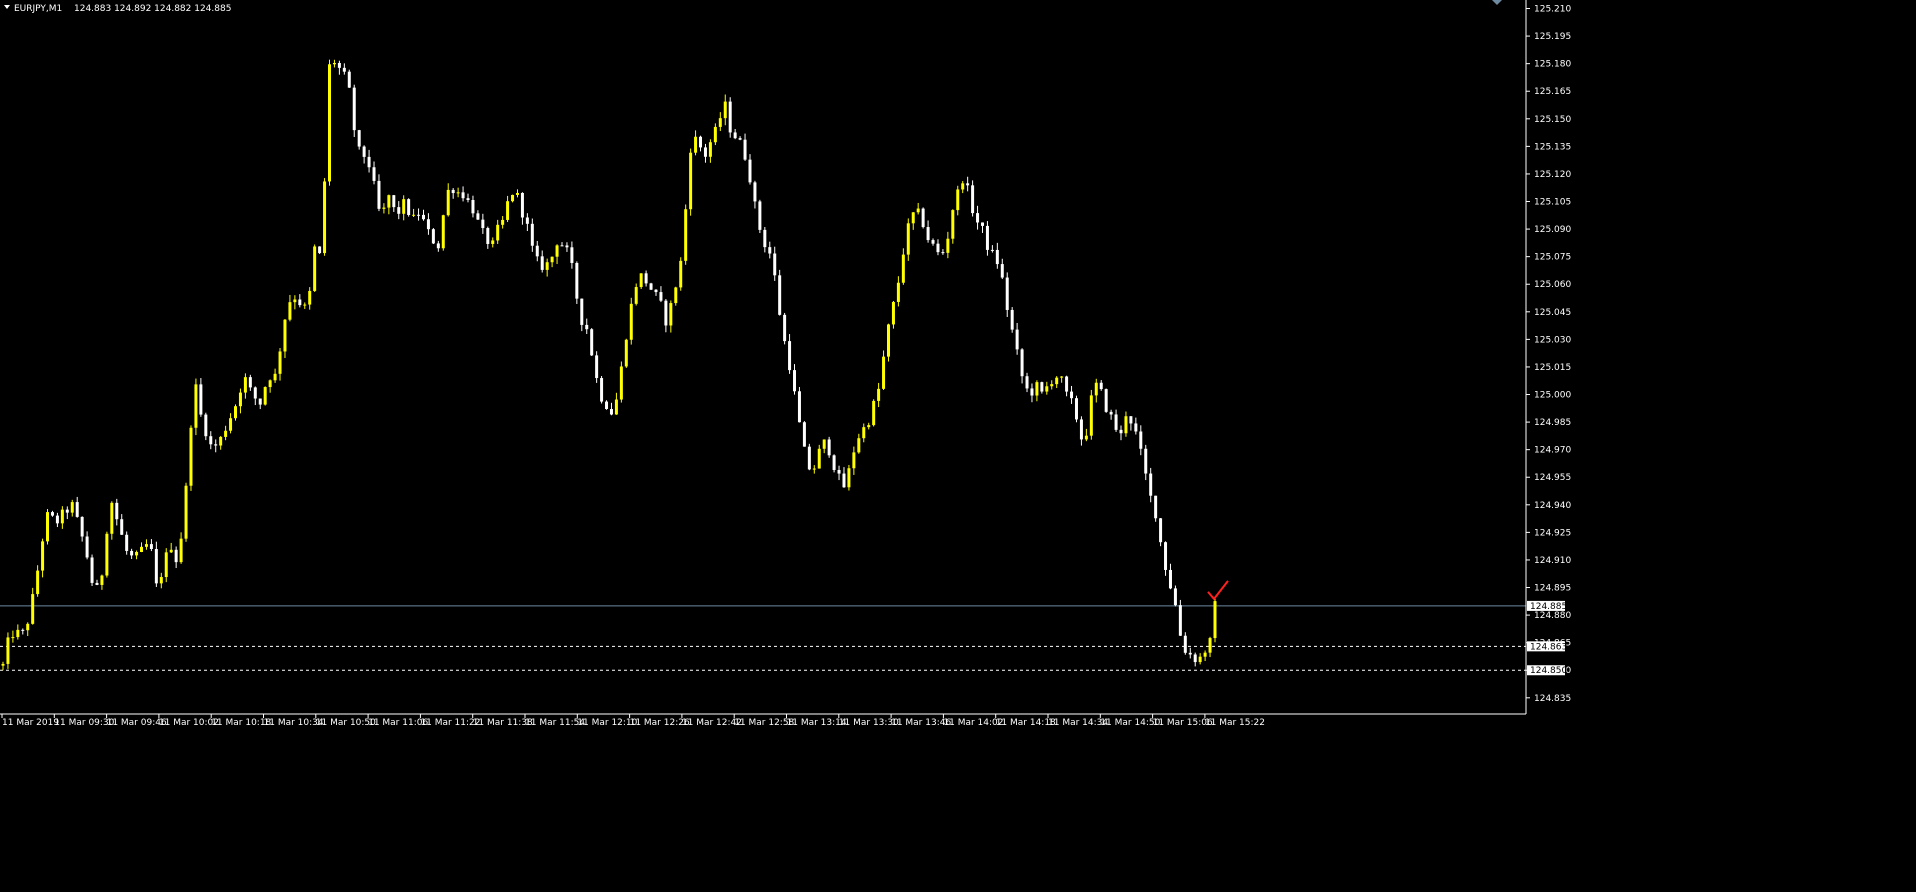 The image size is (1916, 892). I want to click on time-tick-label: 11 Mar 13:14, so click(817, 723).